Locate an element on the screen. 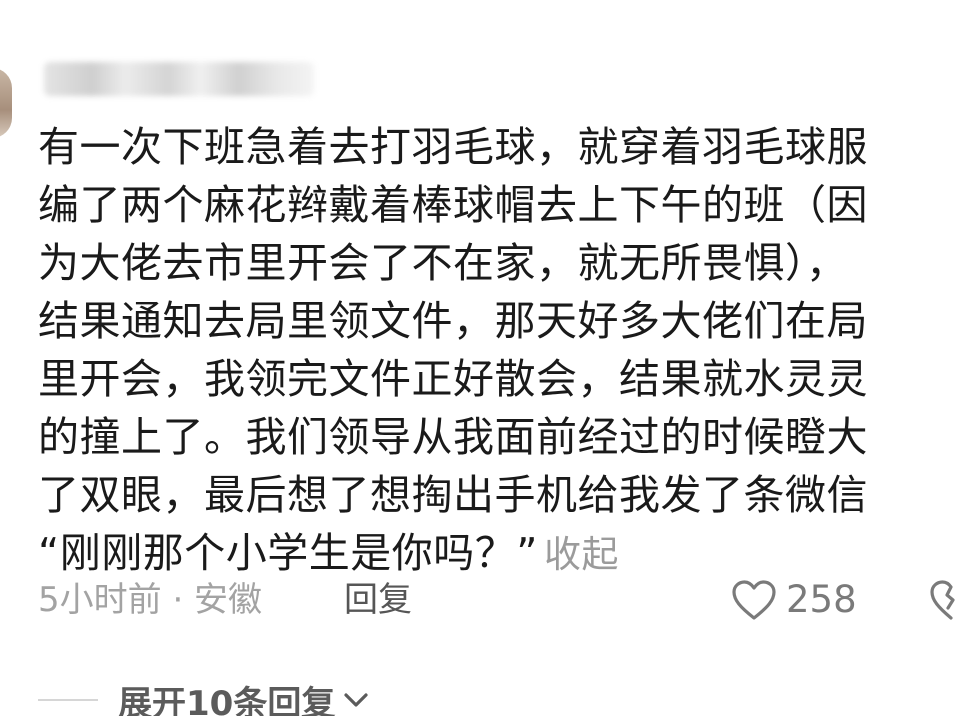  comment-line: “刚刚那个小学生是你吗？” is located at coordinates (288, 553).